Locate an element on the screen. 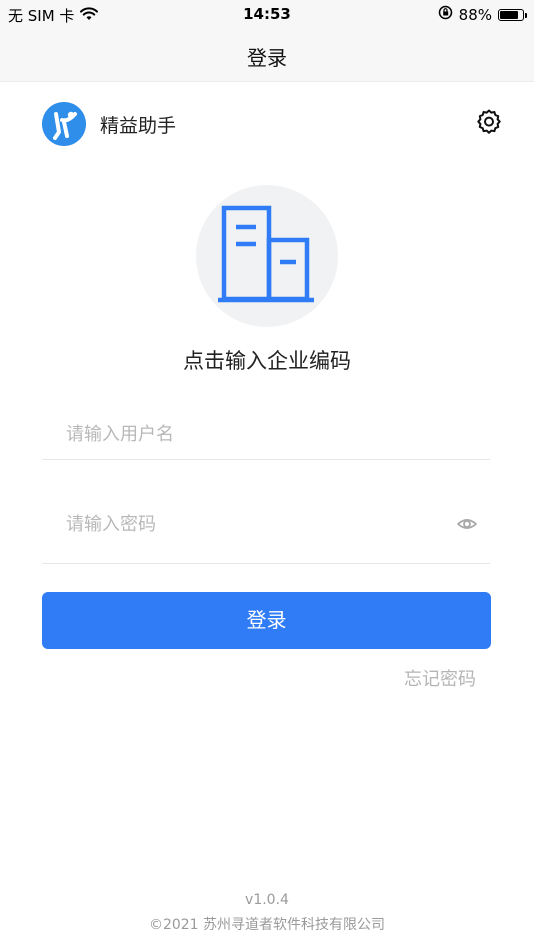 The height and width of the screenshot is (950, 534). company-code-button is located at coordinates (267, 256).